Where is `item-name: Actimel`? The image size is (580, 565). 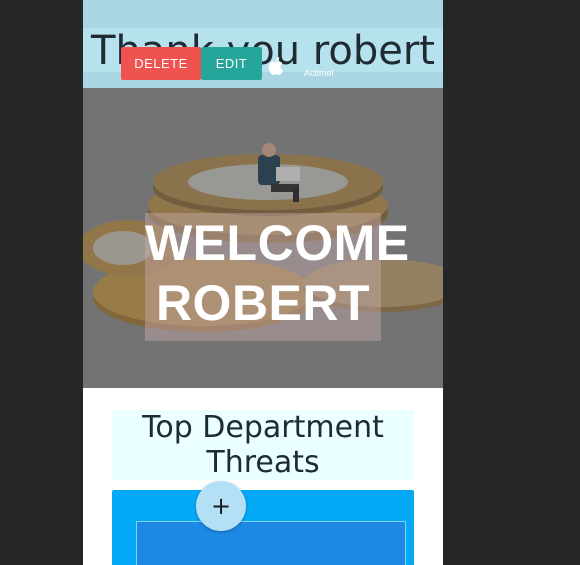
item-name: Actimel is located at coordinates (319, 73).